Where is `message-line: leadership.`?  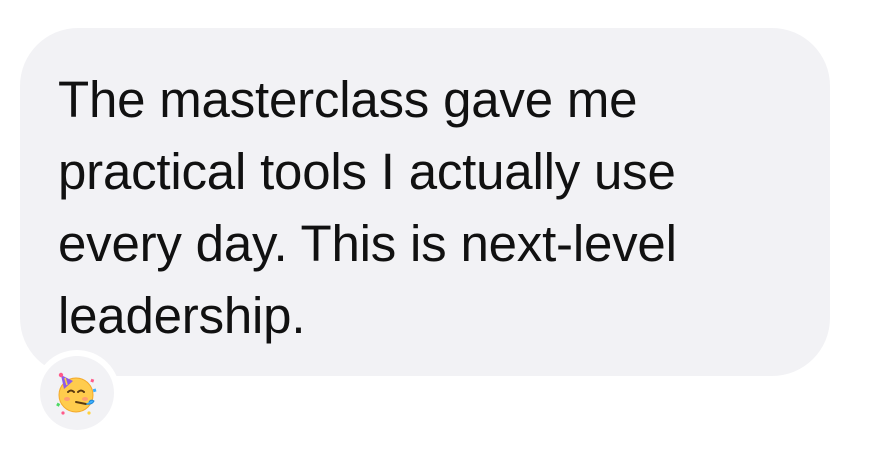
message-line: leadership. is located at coordinates (182, 315).